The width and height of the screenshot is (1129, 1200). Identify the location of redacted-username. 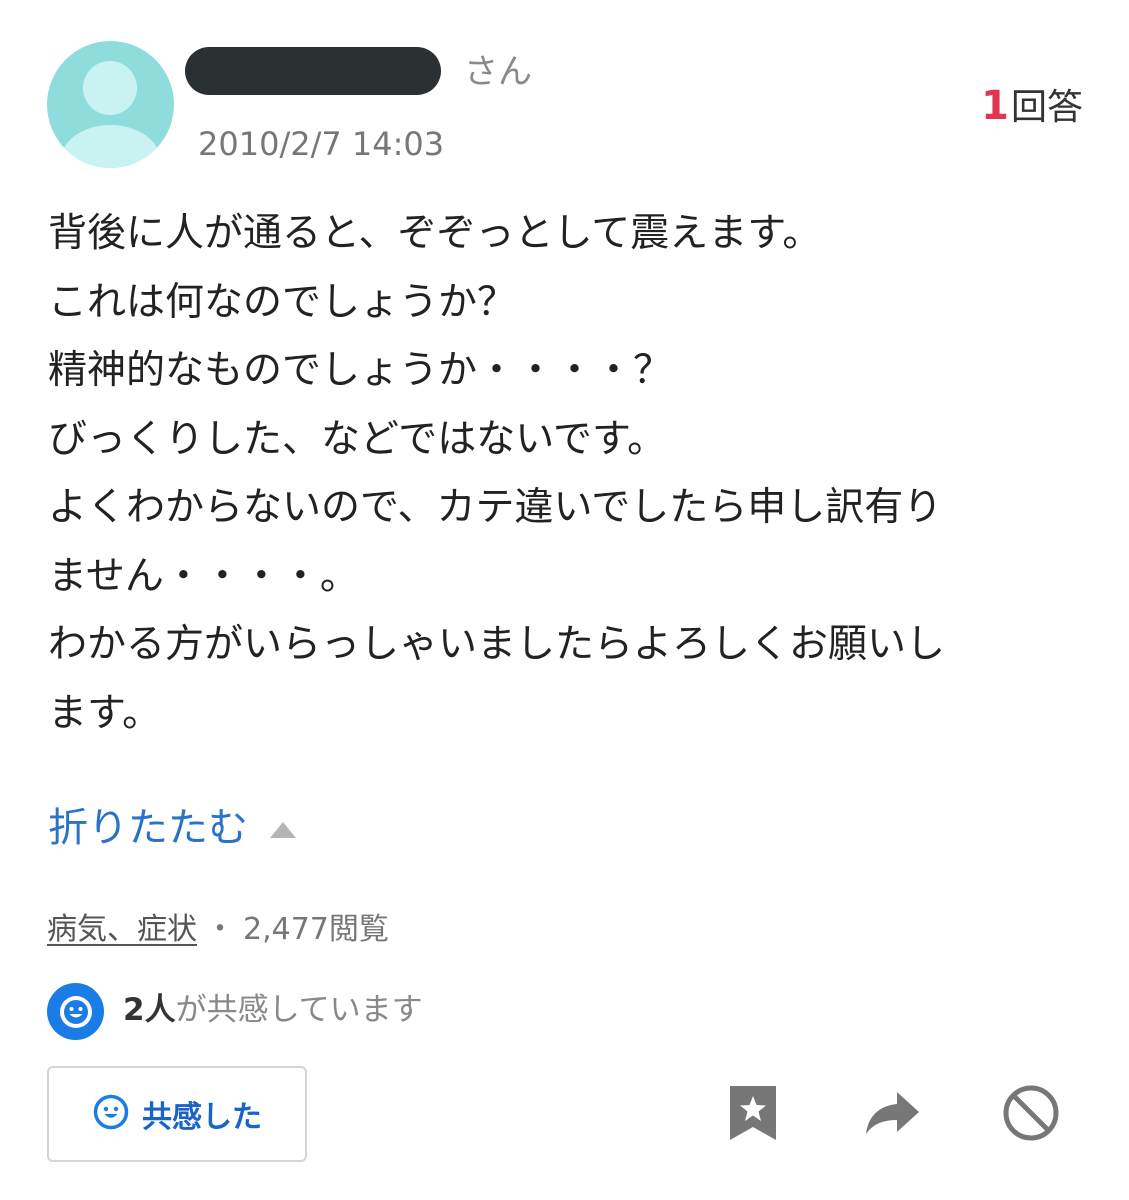
(313, 71).